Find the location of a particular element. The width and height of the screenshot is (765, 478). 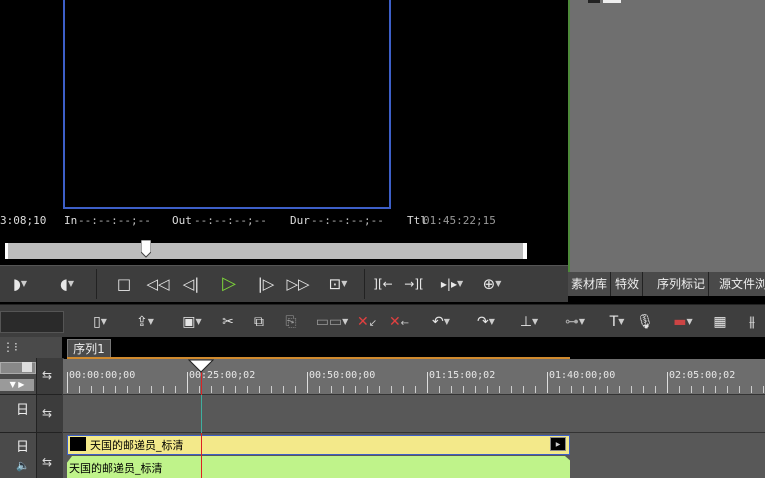

layout-icon: ▦ is located at coordinates (720, 322).